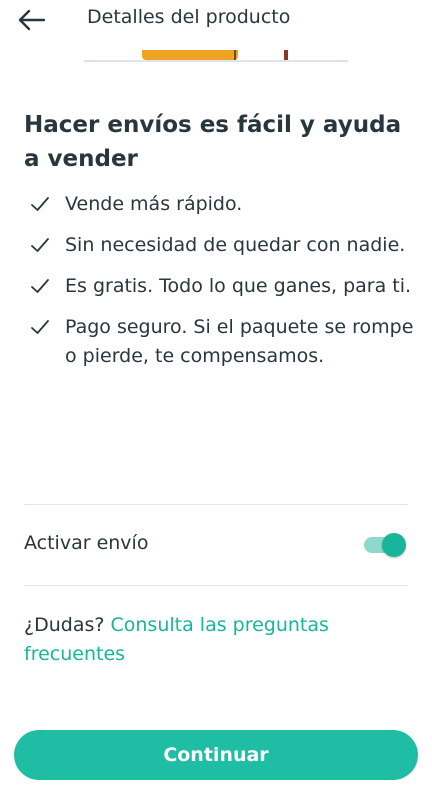 Image resolution: width=432 pixels, height=800 pixels. What do you see at coordinates (238, 286) in the screenshot?
I see `benefit-text: Es gratis. Todo lo que ganes, para ti.` at bounding box center [238, 286].